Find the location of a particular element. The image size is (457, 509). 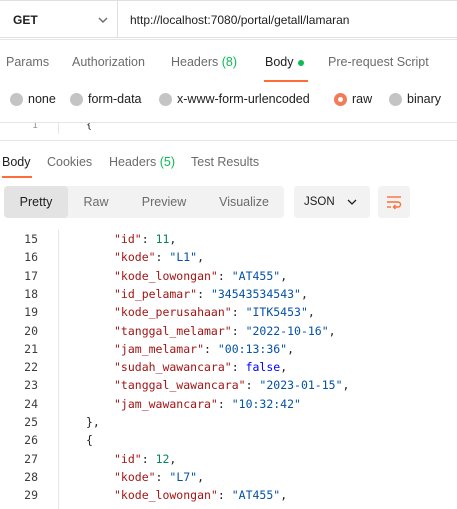

view-pretty-button: Pretty is located at coordinates (36, 202).